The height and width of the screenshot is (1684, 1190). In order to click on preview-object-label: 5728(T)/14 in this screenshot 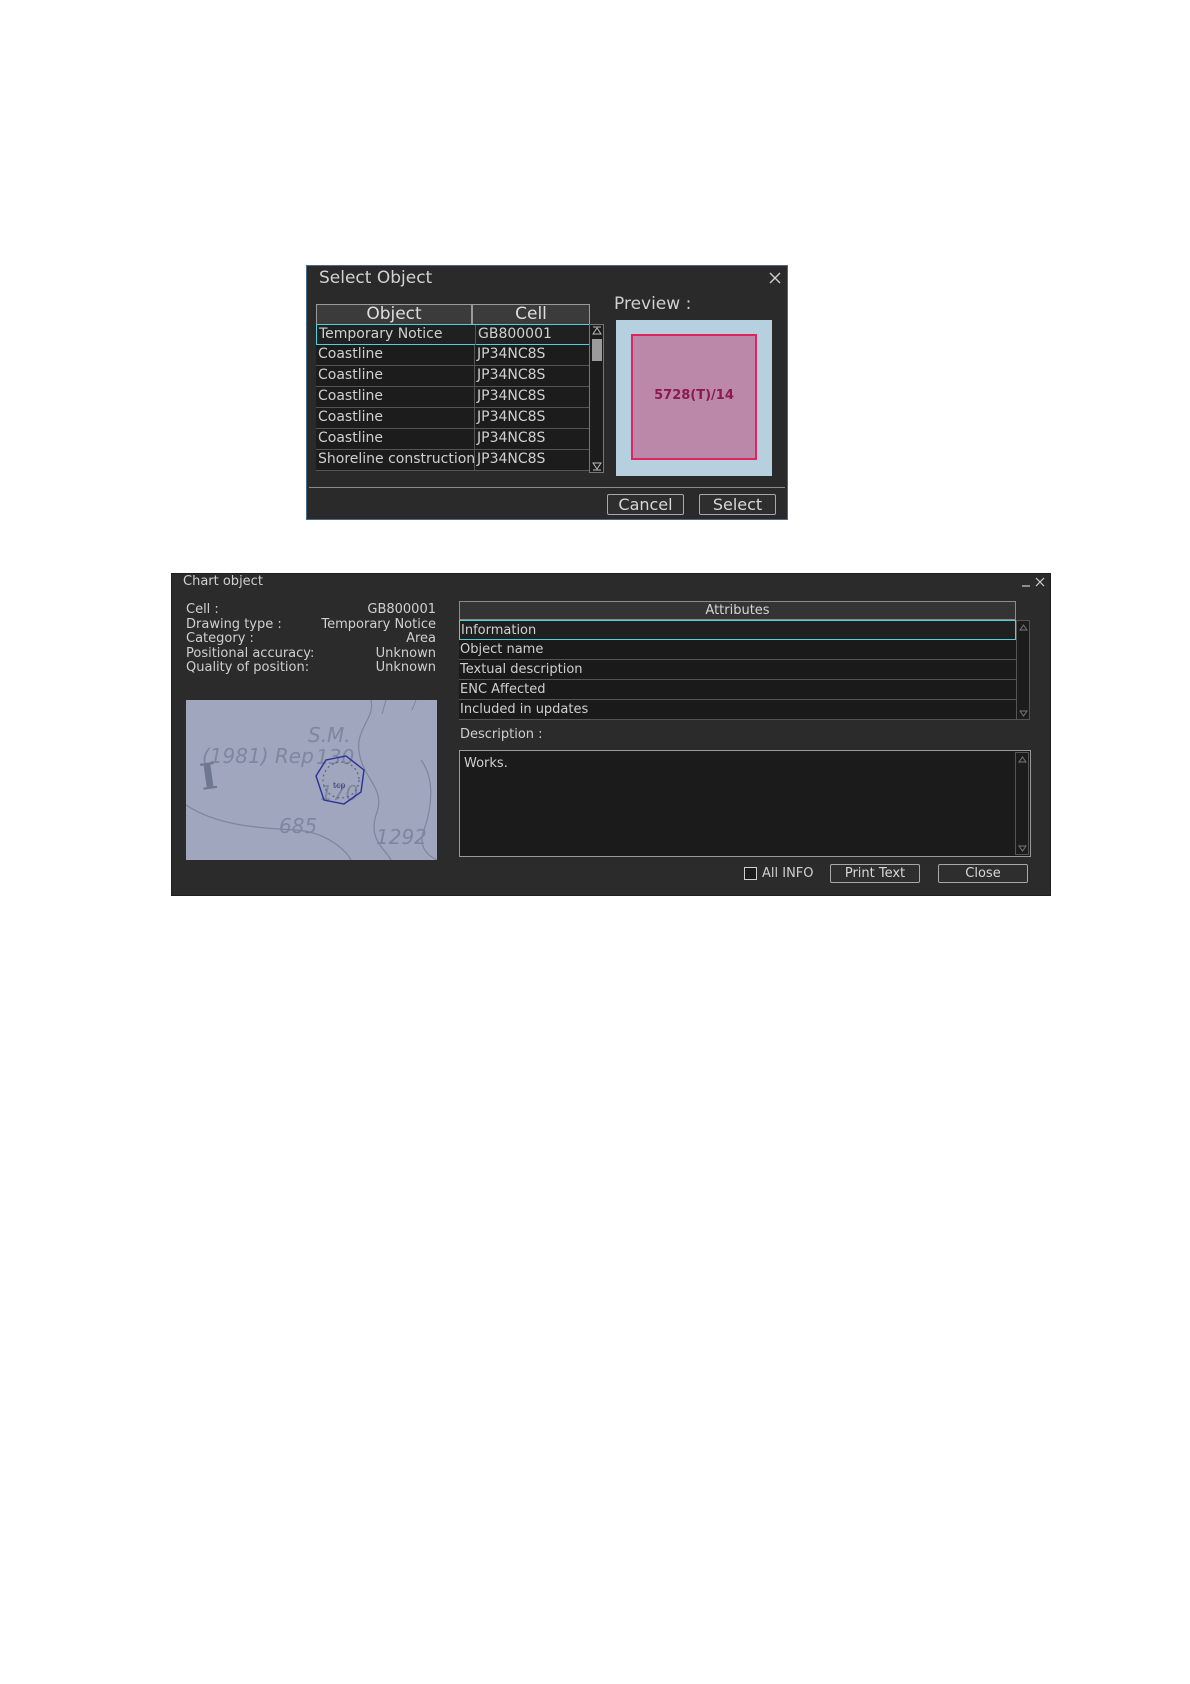, I will do `click(694, 395)`.